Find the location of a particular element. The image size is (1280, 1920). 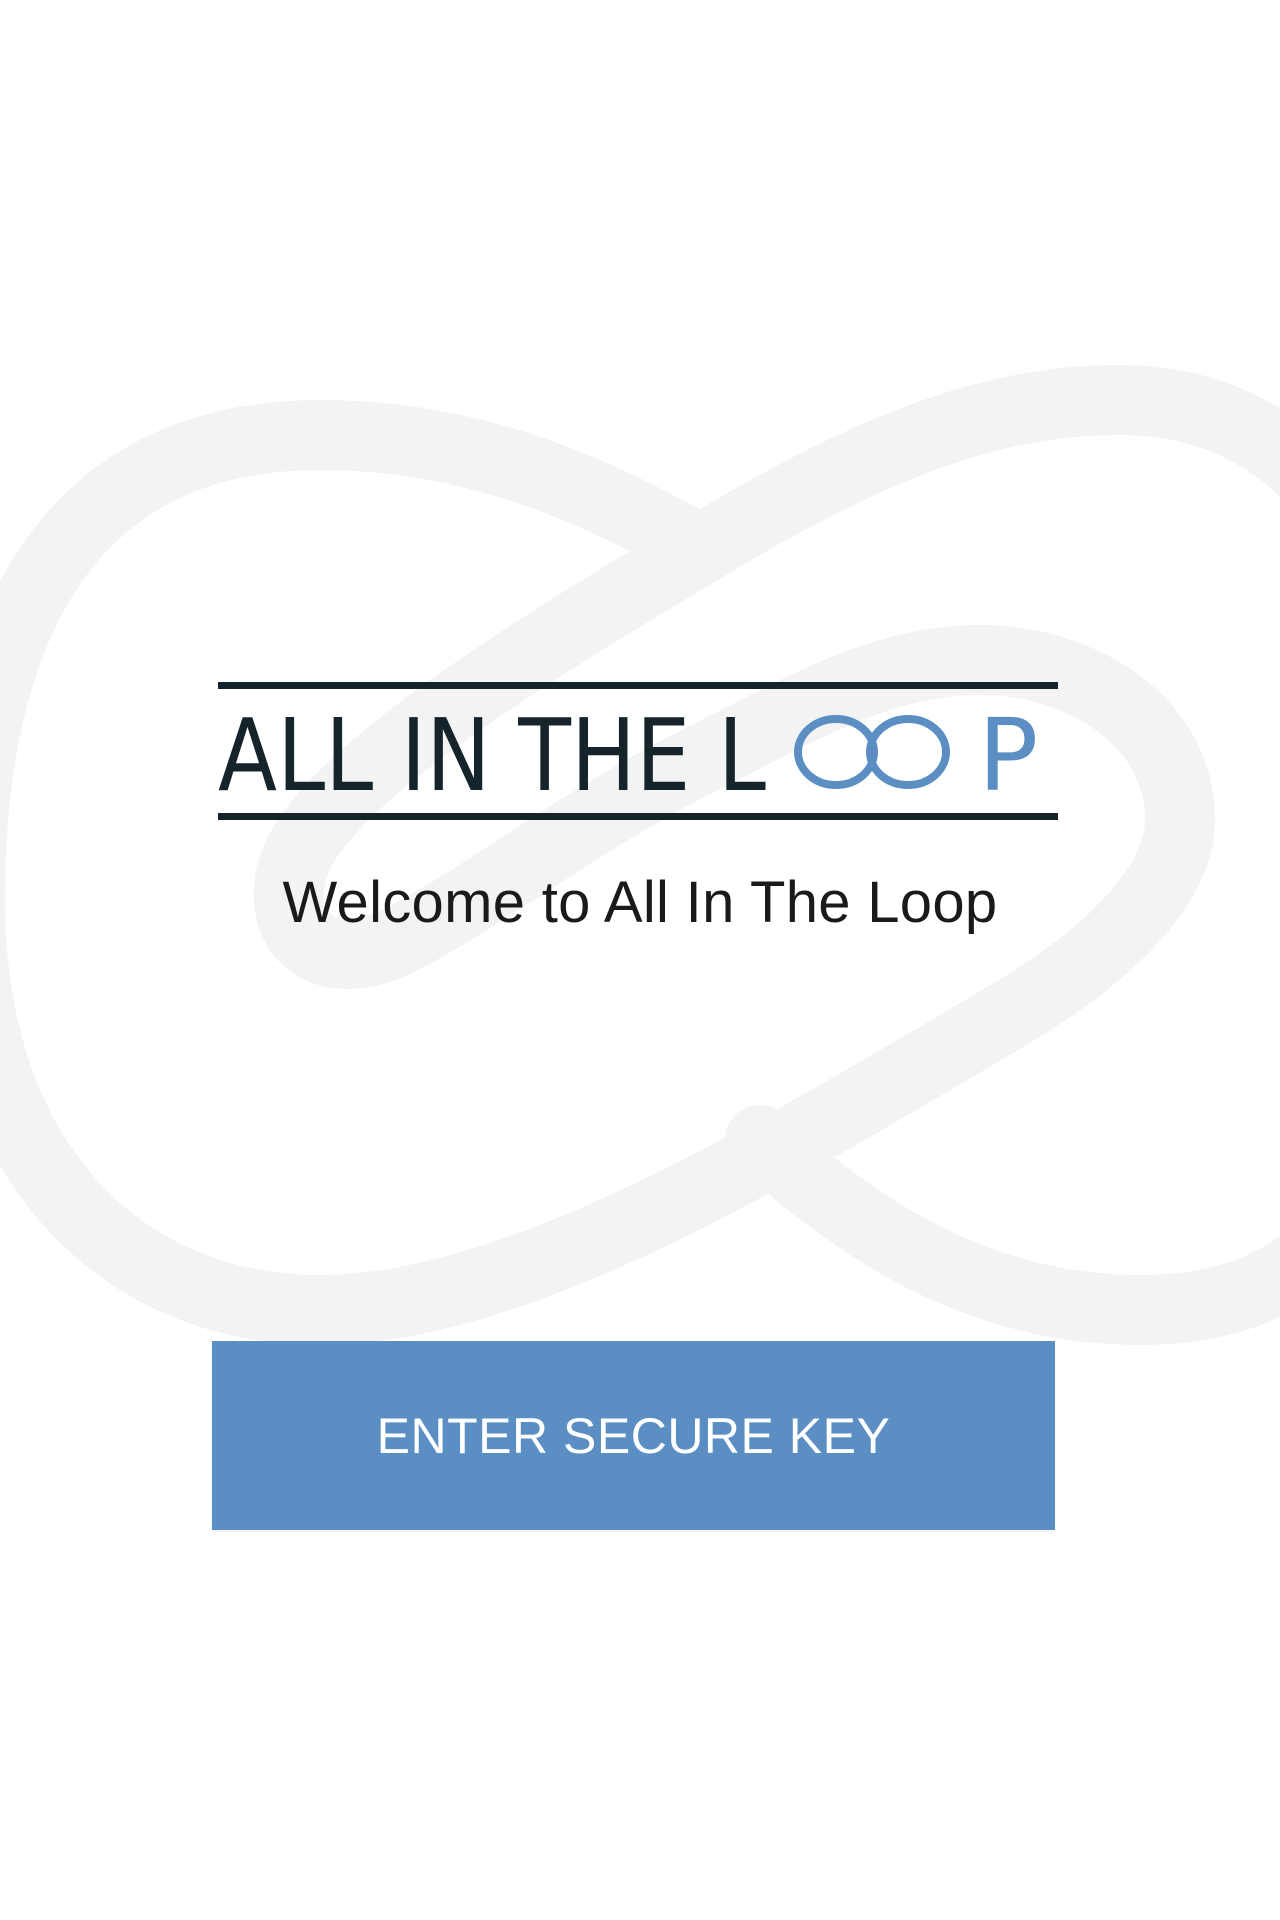

infinity-loop-icon is located at coordinates (872, 752).